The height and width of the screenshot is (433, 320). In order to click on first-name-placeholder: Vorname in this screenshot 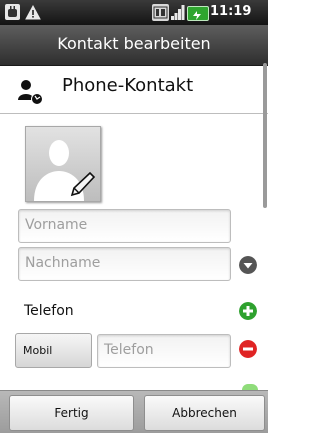, I will do `click(56, 225)`.